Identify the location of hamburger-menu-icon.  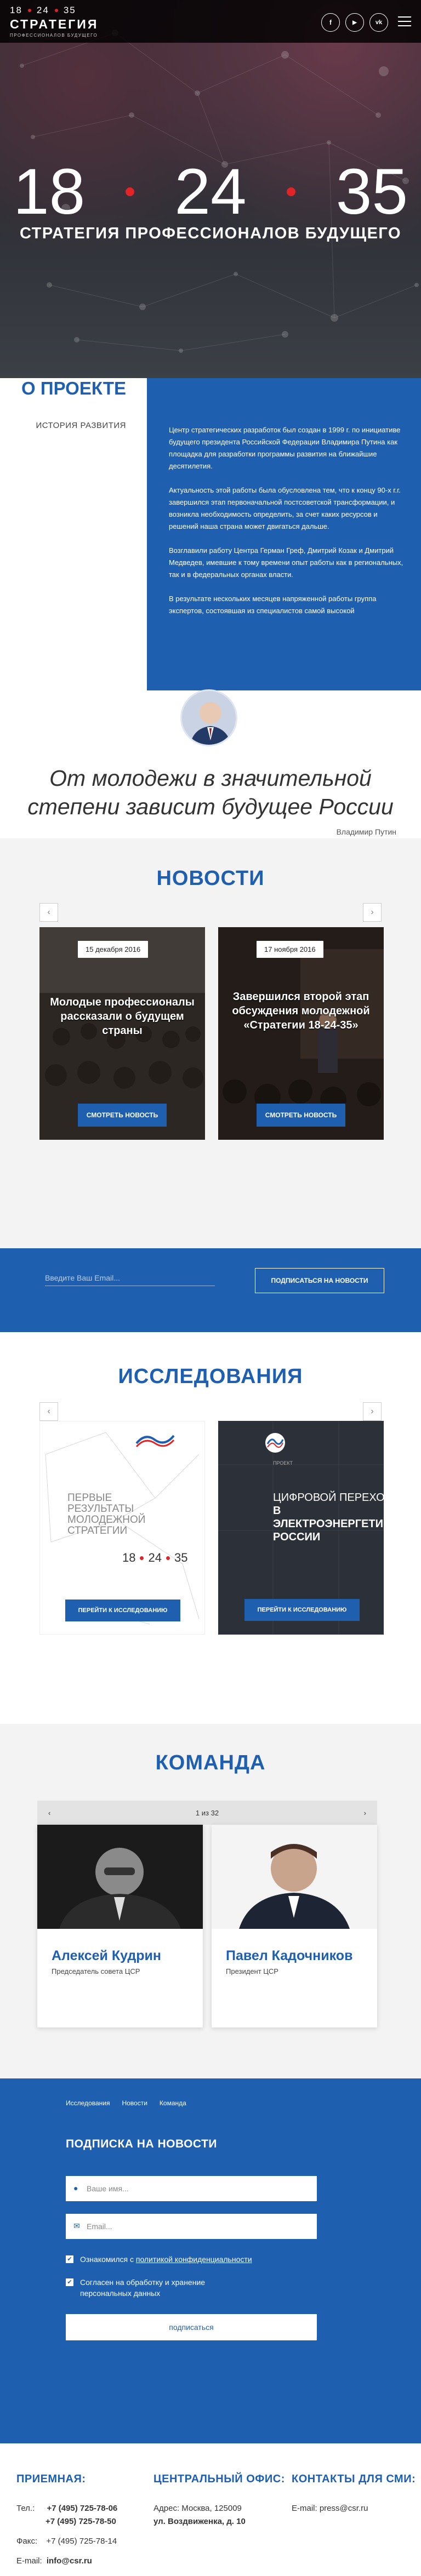
(405, 21).